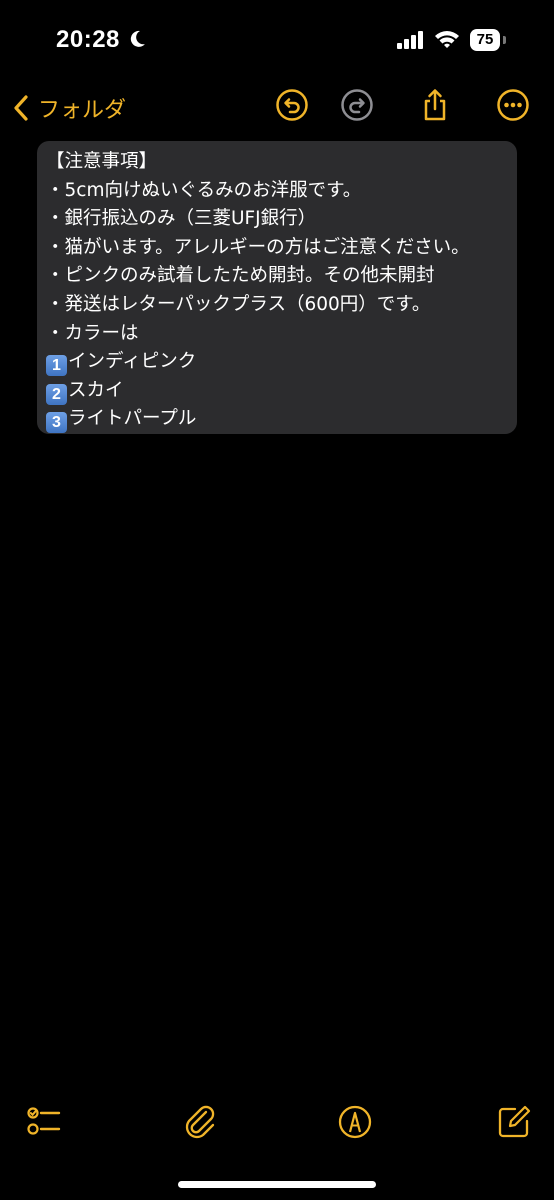  What do you see at coordinates (92, 333) in the screenshot?
I see `note-line-text: ・カラーは` at bounding box center [92, 333].